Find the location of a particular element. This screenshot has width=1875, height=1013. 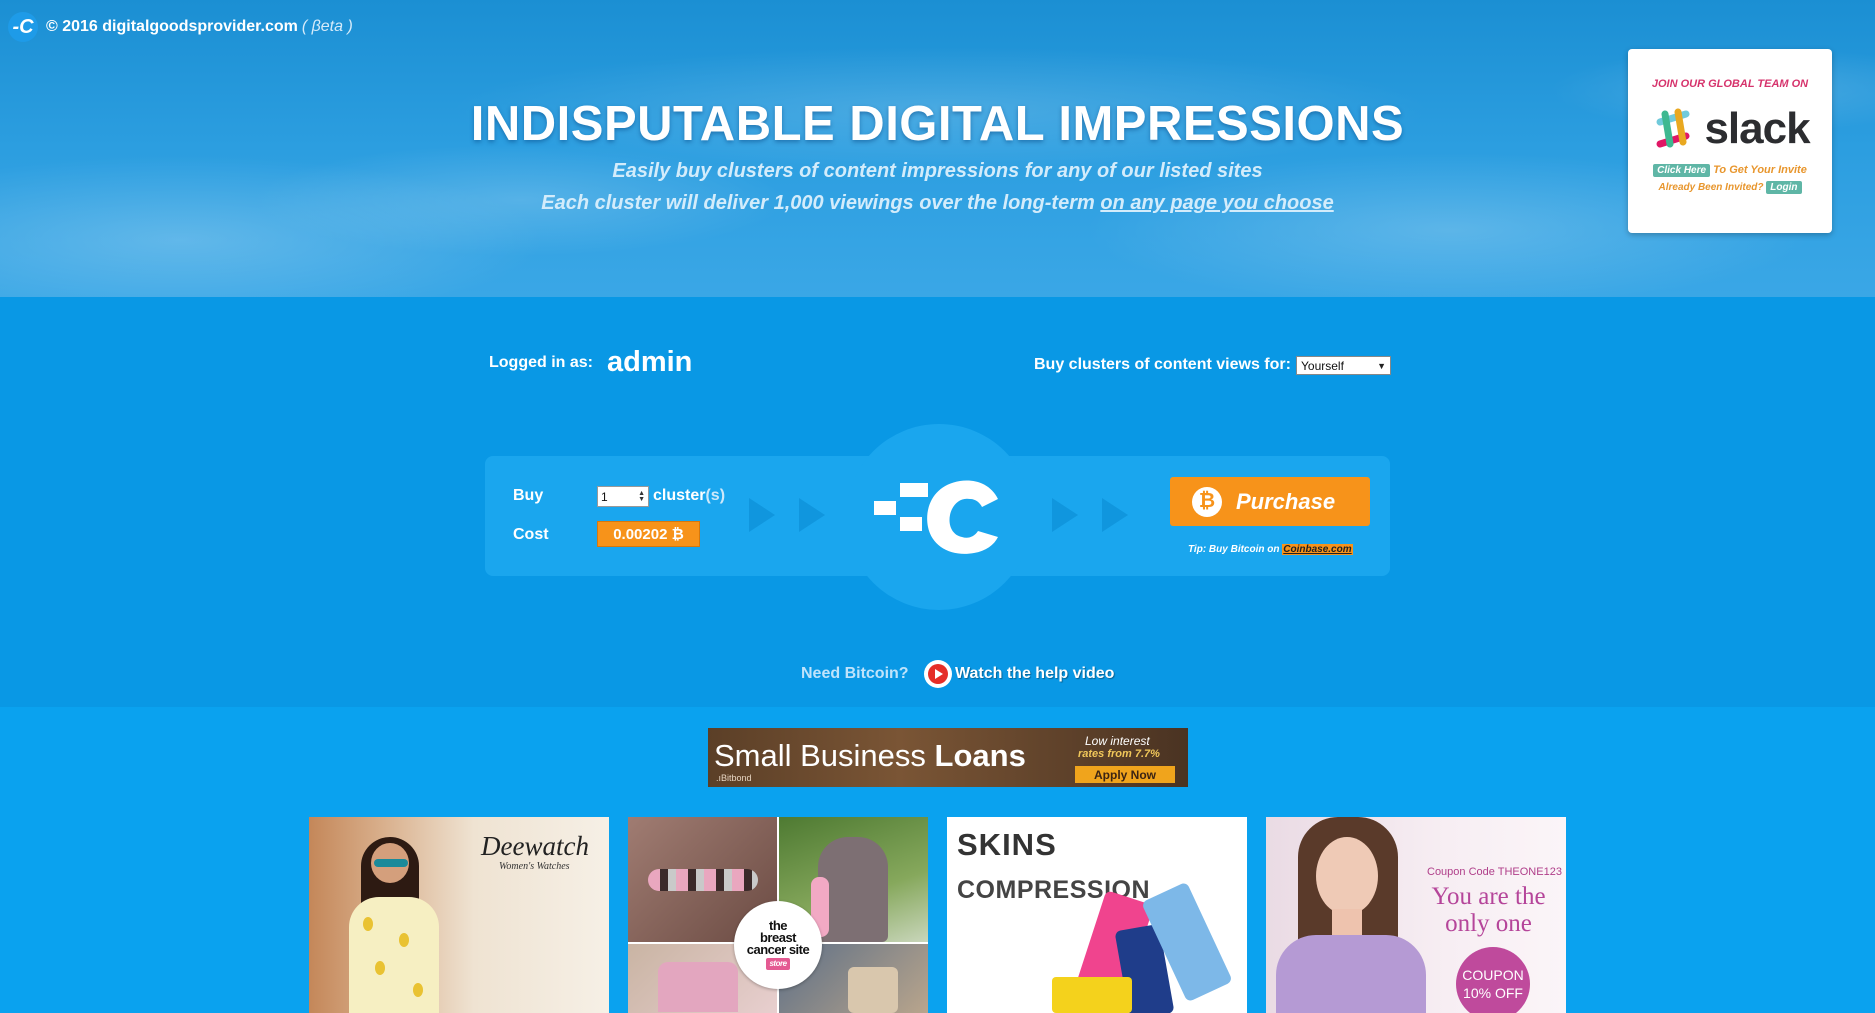

coupon-badge: COUPON 10% OFF is located at coordinates (1493, 980).